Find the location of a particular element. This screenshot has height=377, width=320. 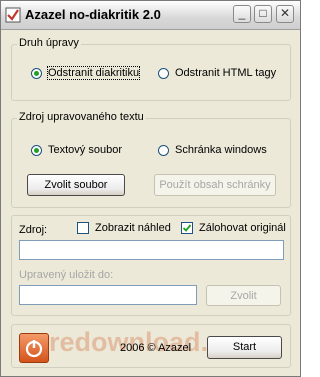

radio-text-file: Textový soubor is located at coordinates (76, 150).